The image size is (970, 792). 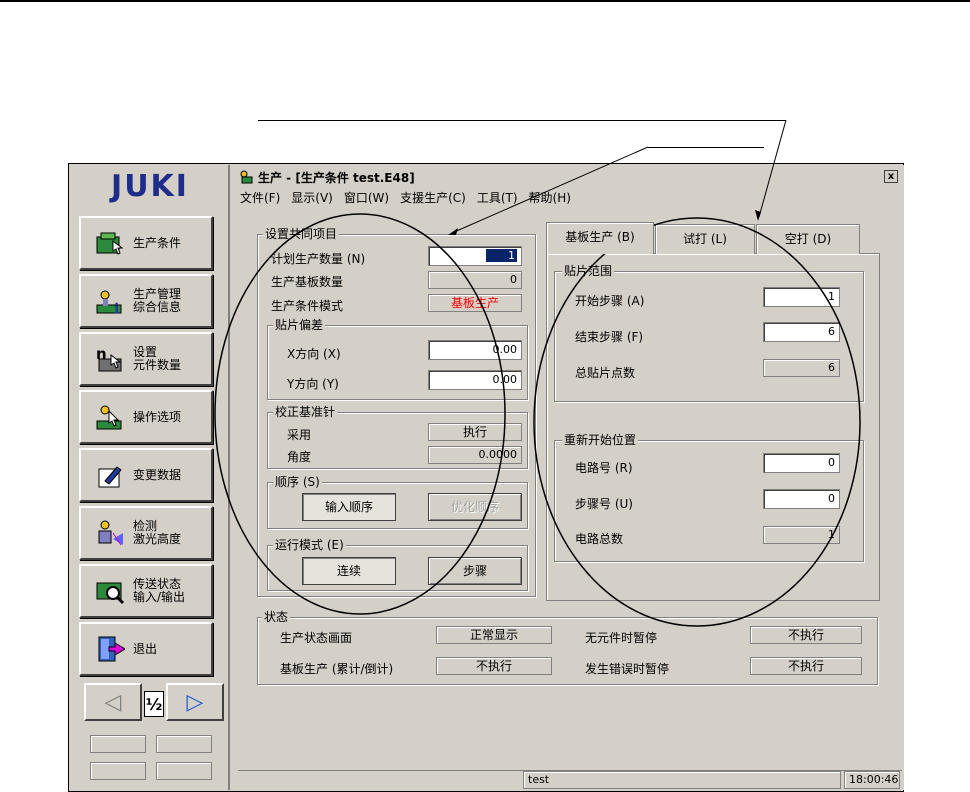 I want to click on annotation-arrow-right, so click(x=772, y=168).